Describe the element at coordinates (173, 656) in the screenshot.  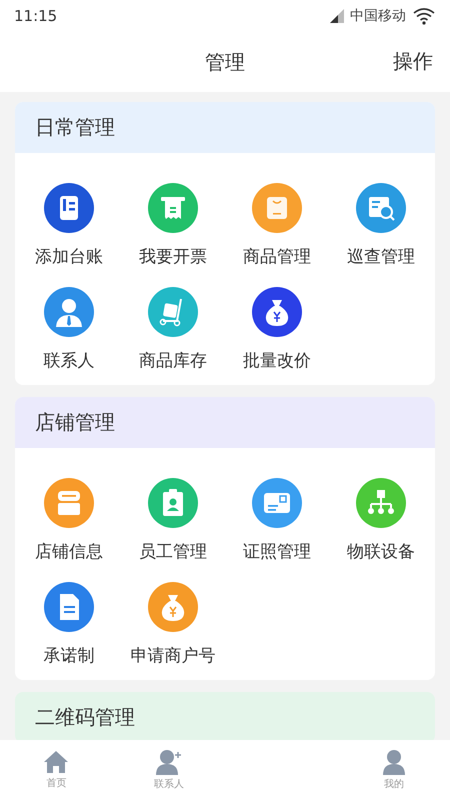
I see `menu-item-label: 申请商户号` at that location.